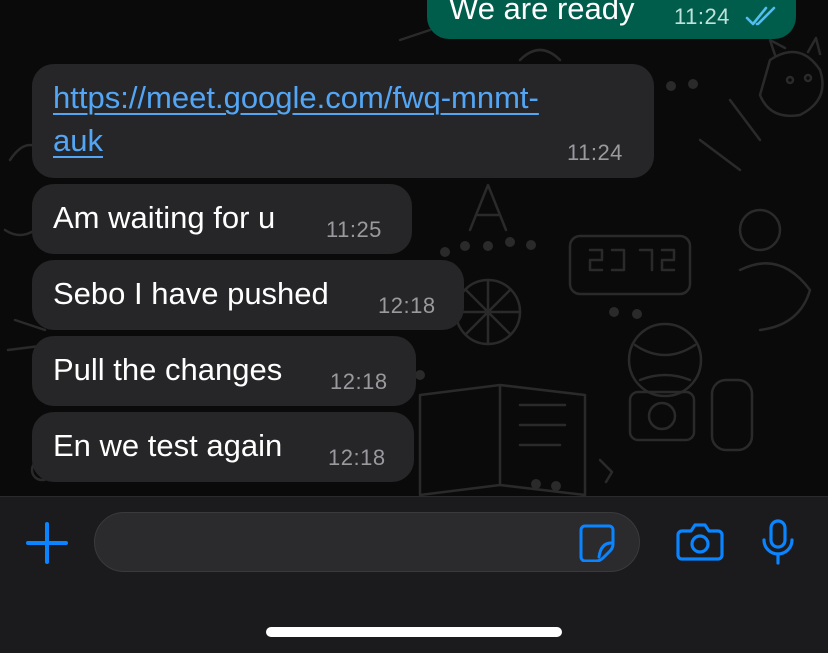 The height and width of the screenshot is (653, 828). Describe the element at coordinates (700, 542) in the screenshot. I see `camera-icon` at that location.